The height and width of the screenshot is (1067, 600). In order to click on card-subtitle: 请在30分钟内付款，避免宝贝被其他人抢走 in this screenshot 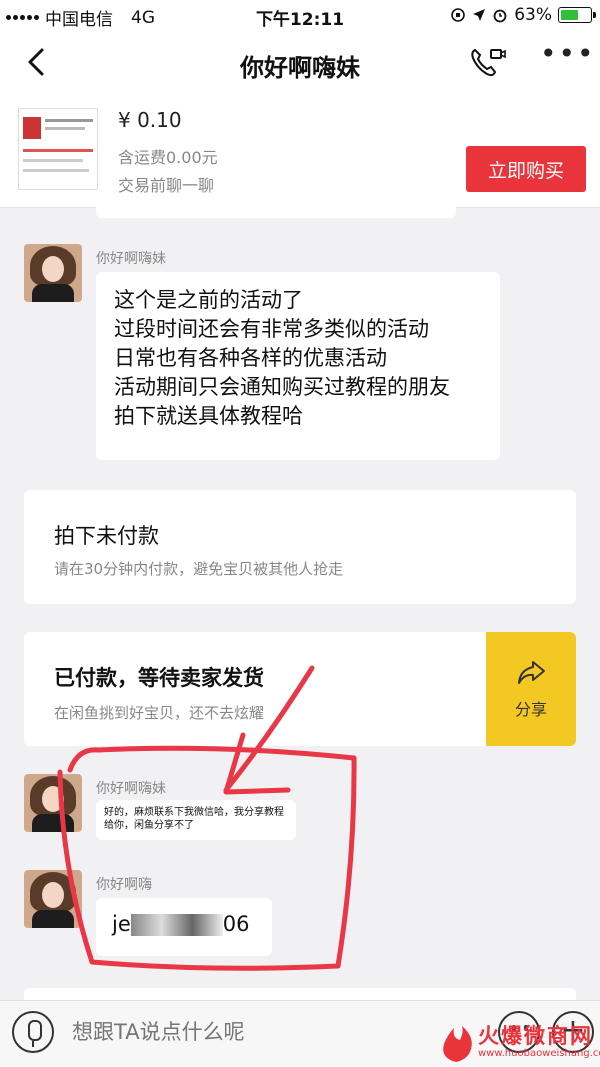, I will do `click(199, 569)`.